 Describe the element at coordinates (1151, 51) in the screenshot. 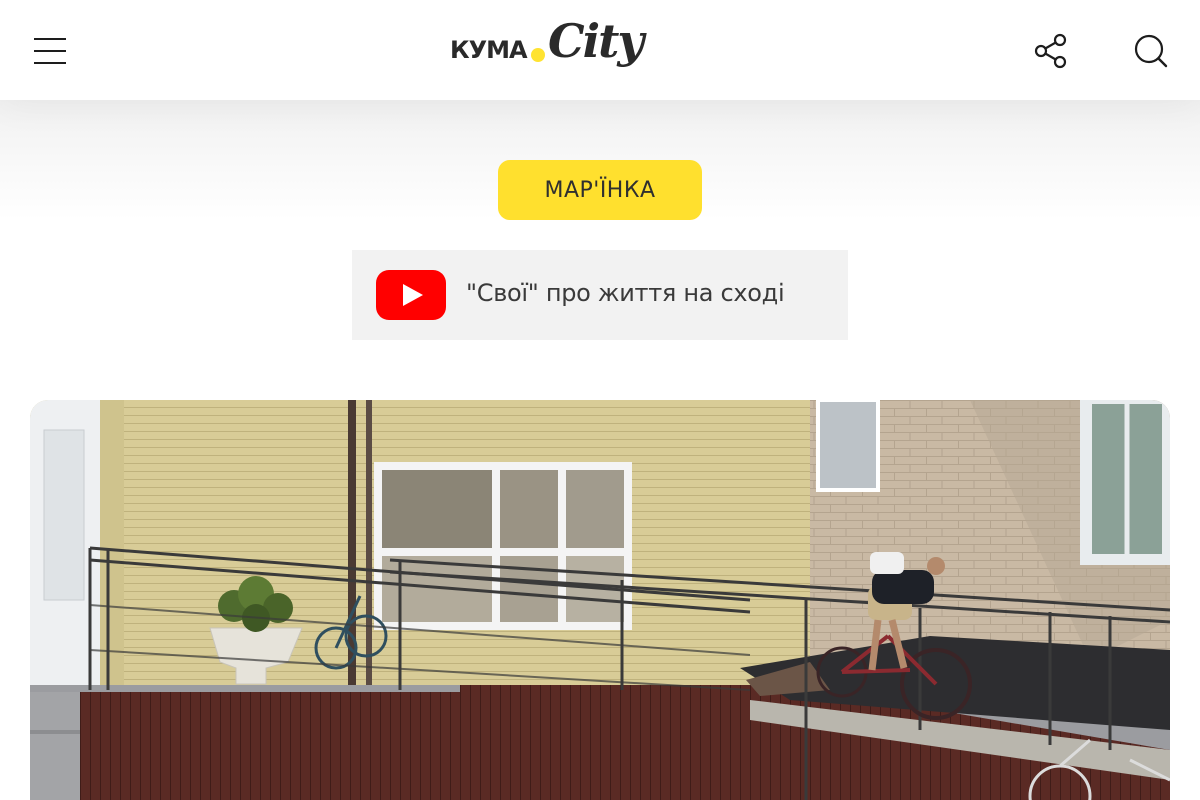

I see `search-icon` at that location.